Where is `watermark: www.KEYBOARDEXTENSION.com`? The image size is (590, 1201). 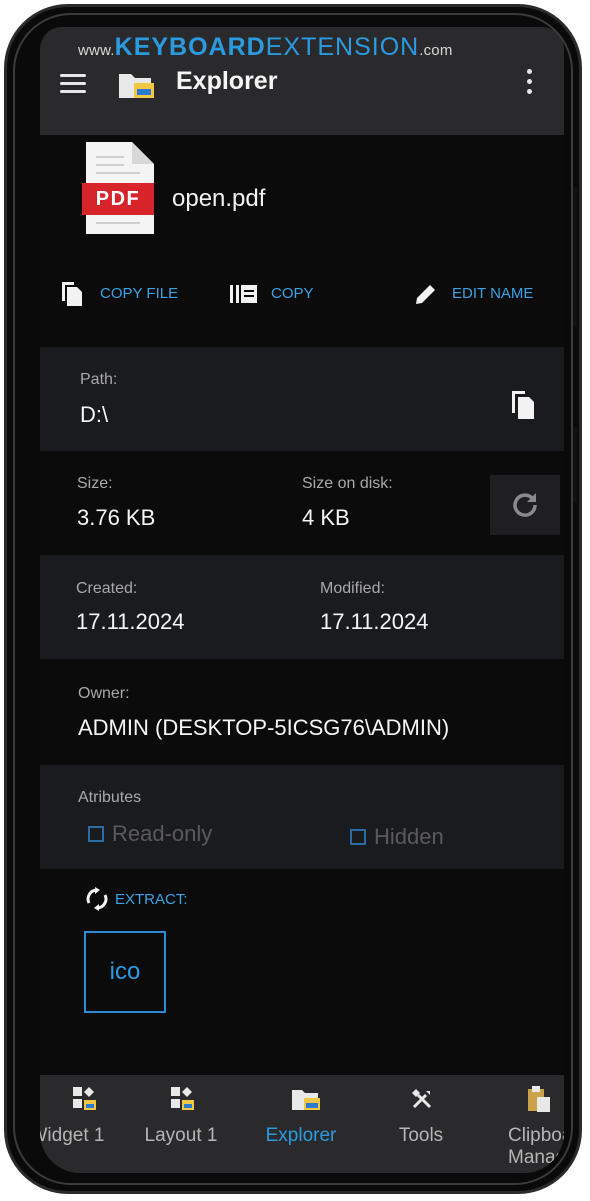
watermark: www.KEYBOARDEXTENSION.com is located at coordinates (265, 47).